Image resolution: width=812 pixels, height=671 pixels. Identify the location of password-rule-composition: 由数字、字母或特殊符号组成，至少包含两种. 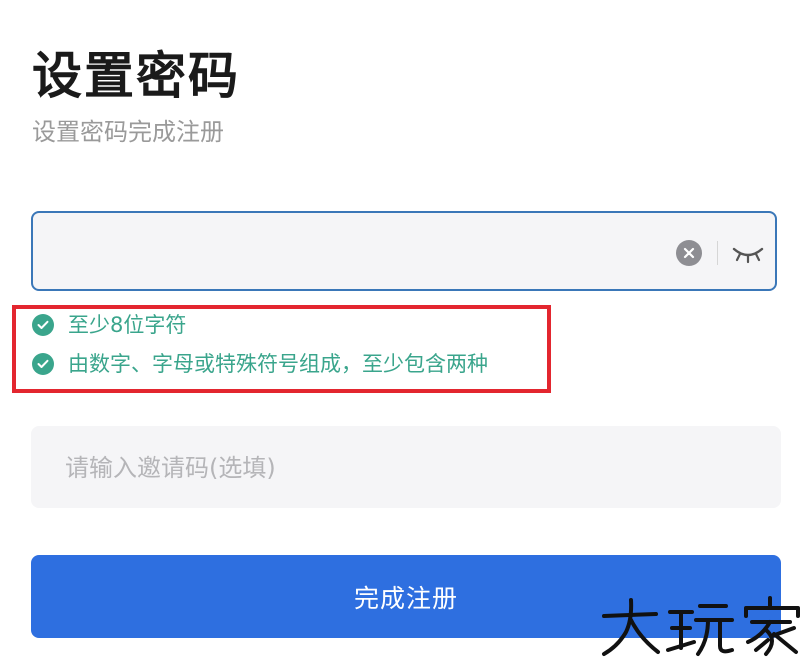
(260, 364).